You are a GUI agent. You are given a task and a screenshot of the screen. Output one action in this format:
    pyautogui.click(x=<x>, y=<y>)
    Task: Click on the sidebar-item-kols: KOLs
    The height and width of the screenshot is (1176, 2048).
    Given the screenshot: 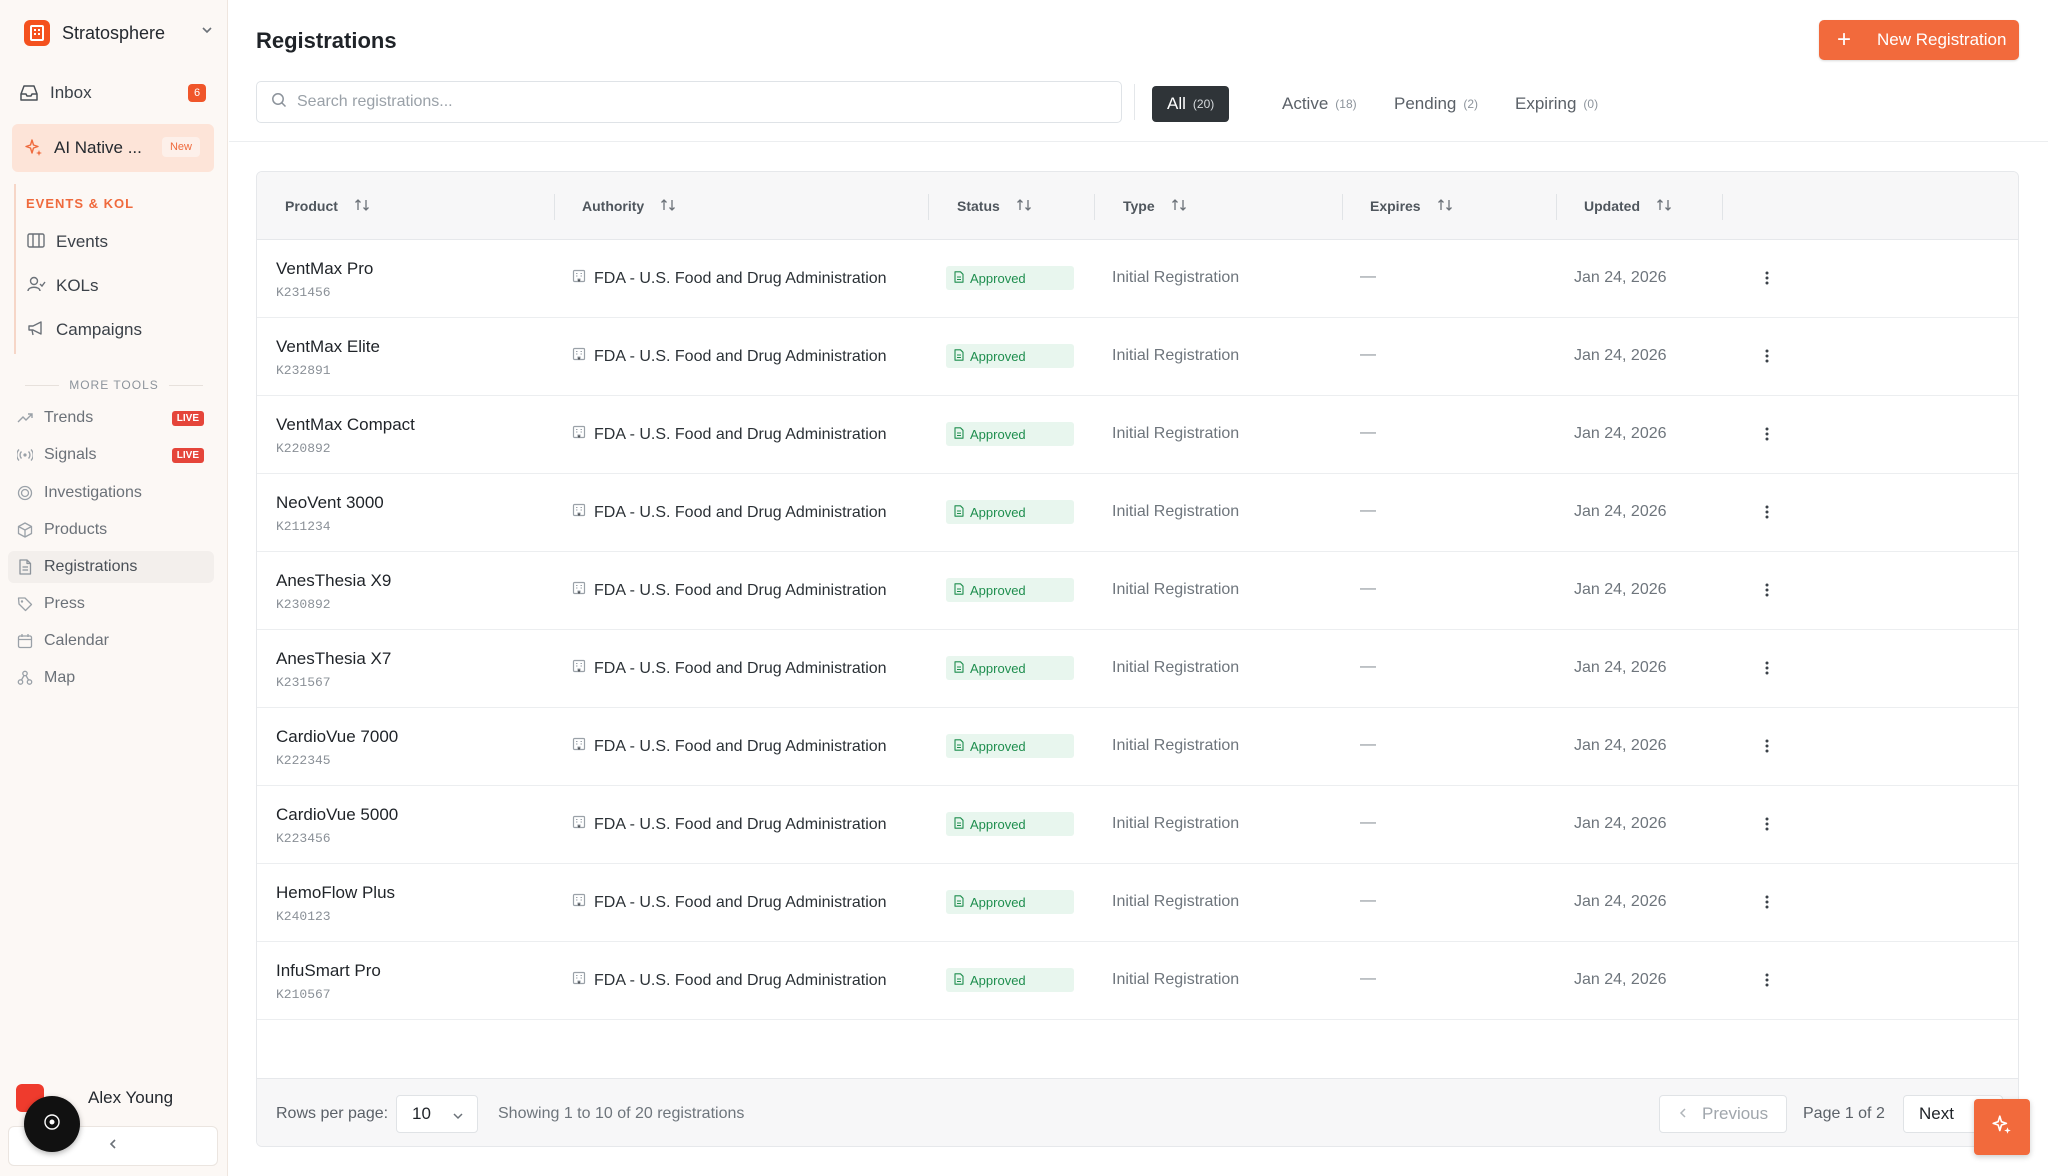 What is the action you would take?
    pyautogui.click(x=62, y=286)
    